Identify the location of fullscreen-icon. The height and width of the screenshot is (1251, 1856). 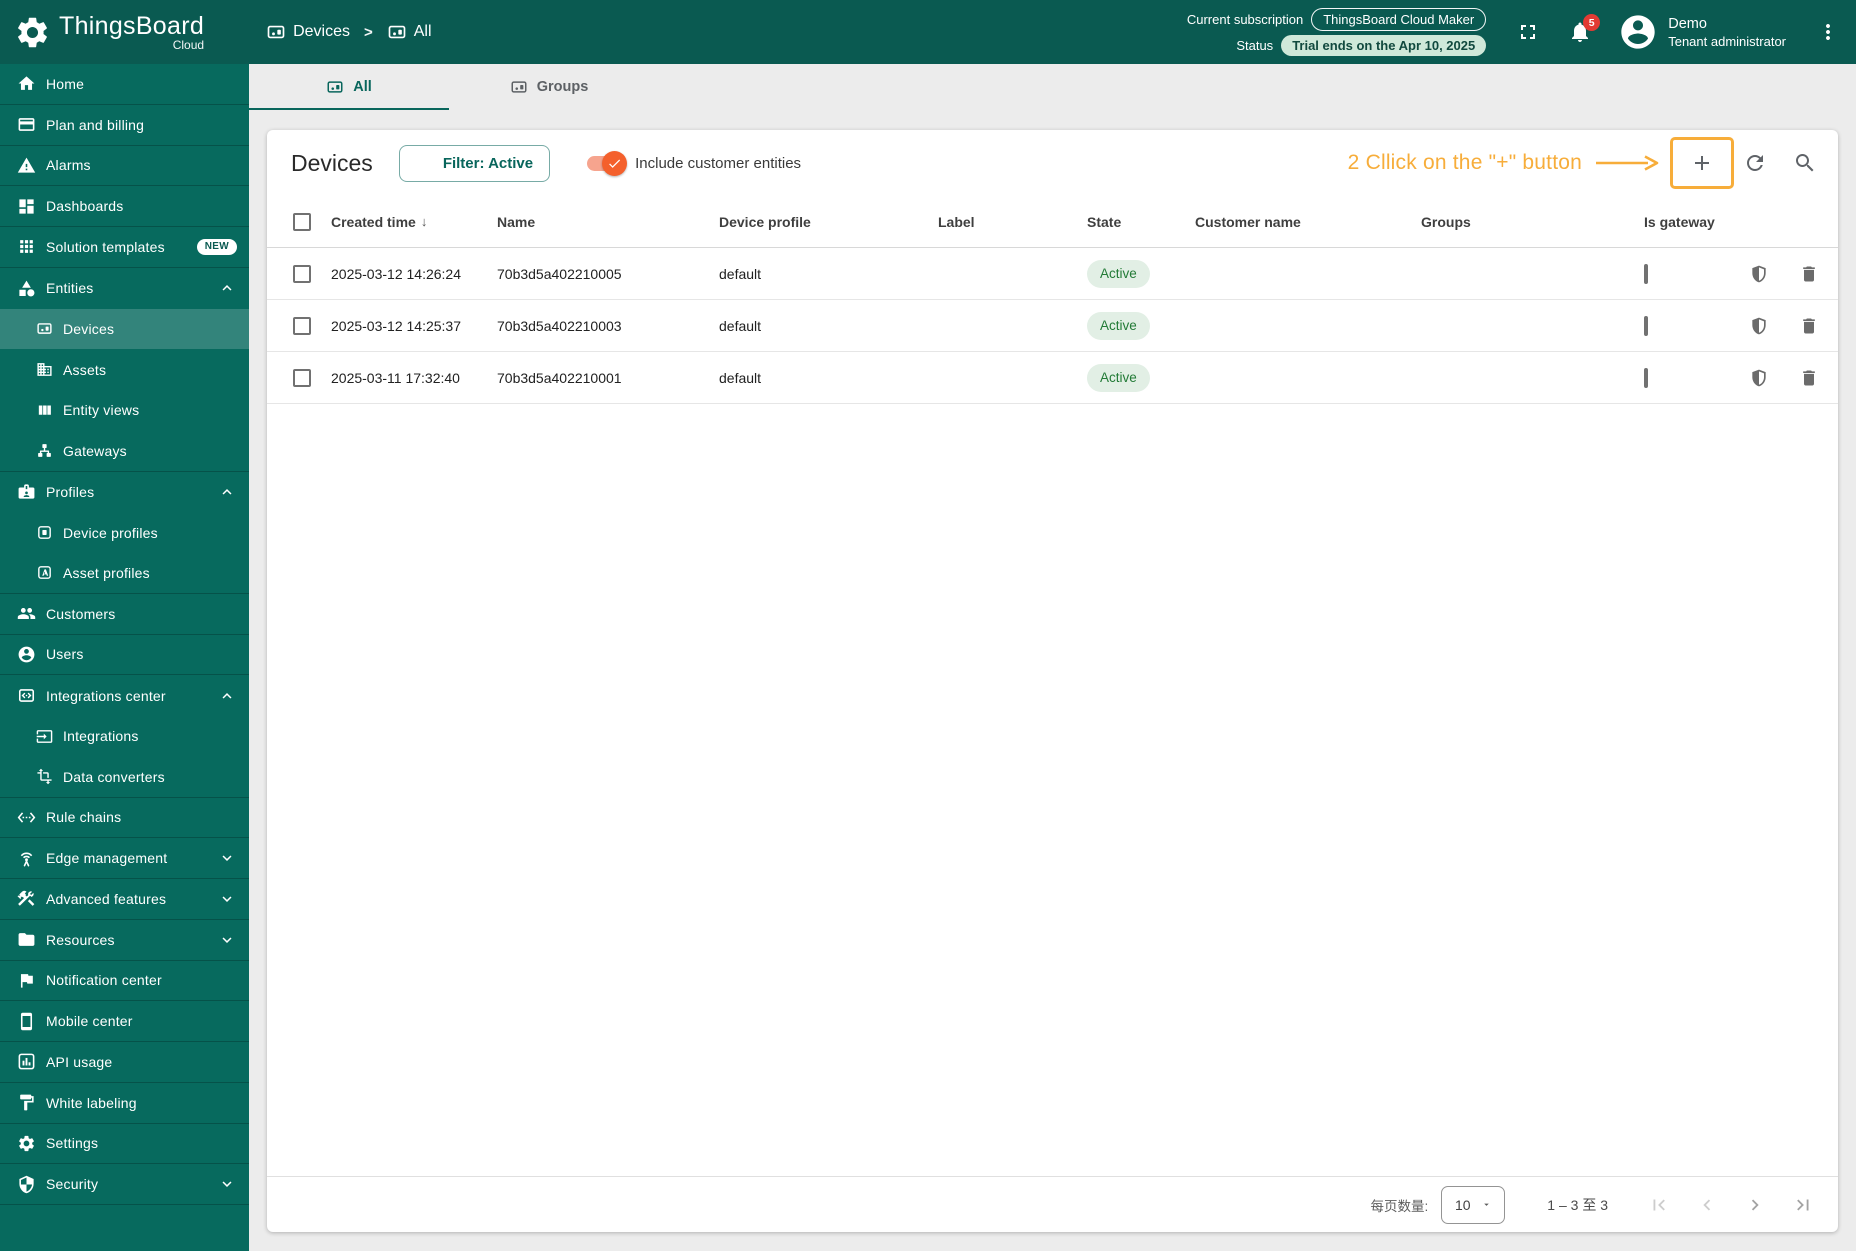
(1528, 32).